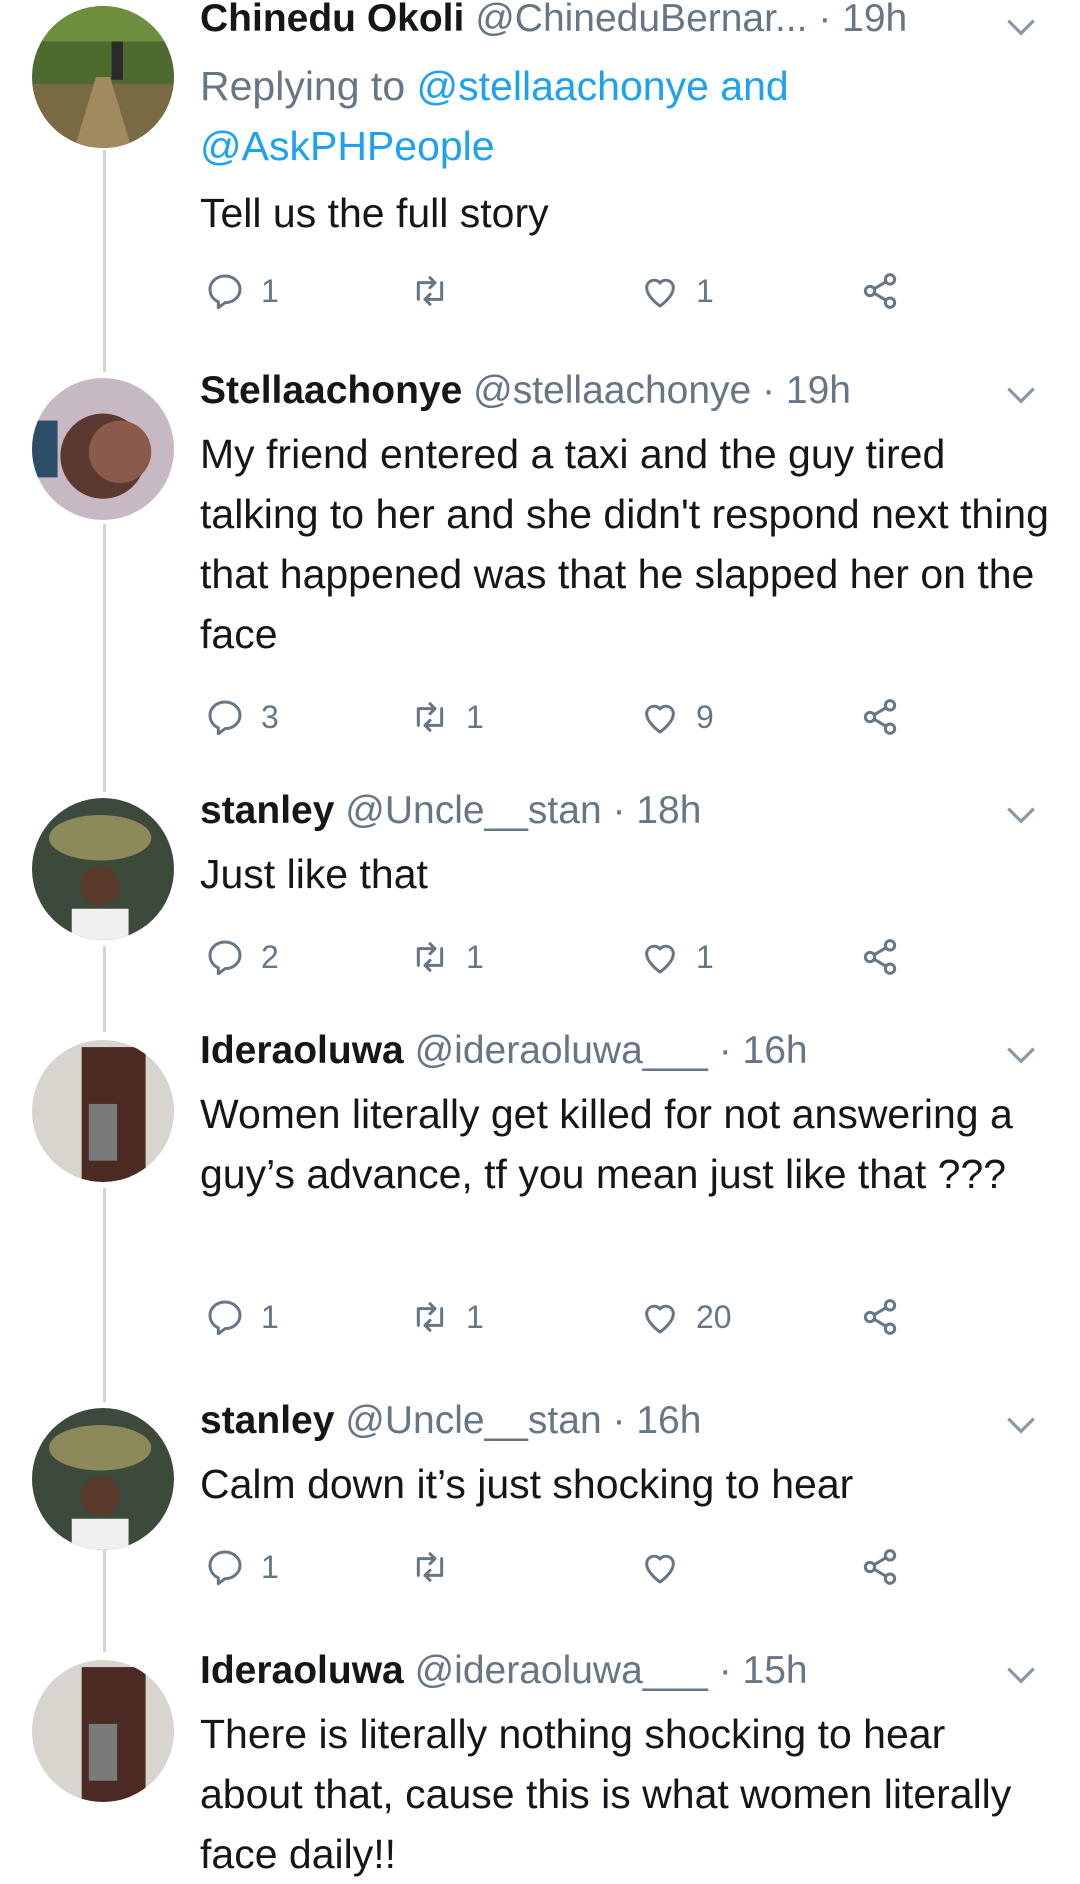 The height and width of the screenshot is (1884, 1080). I want to click on tweet-actions: 2 1 1, so click(560, 957).